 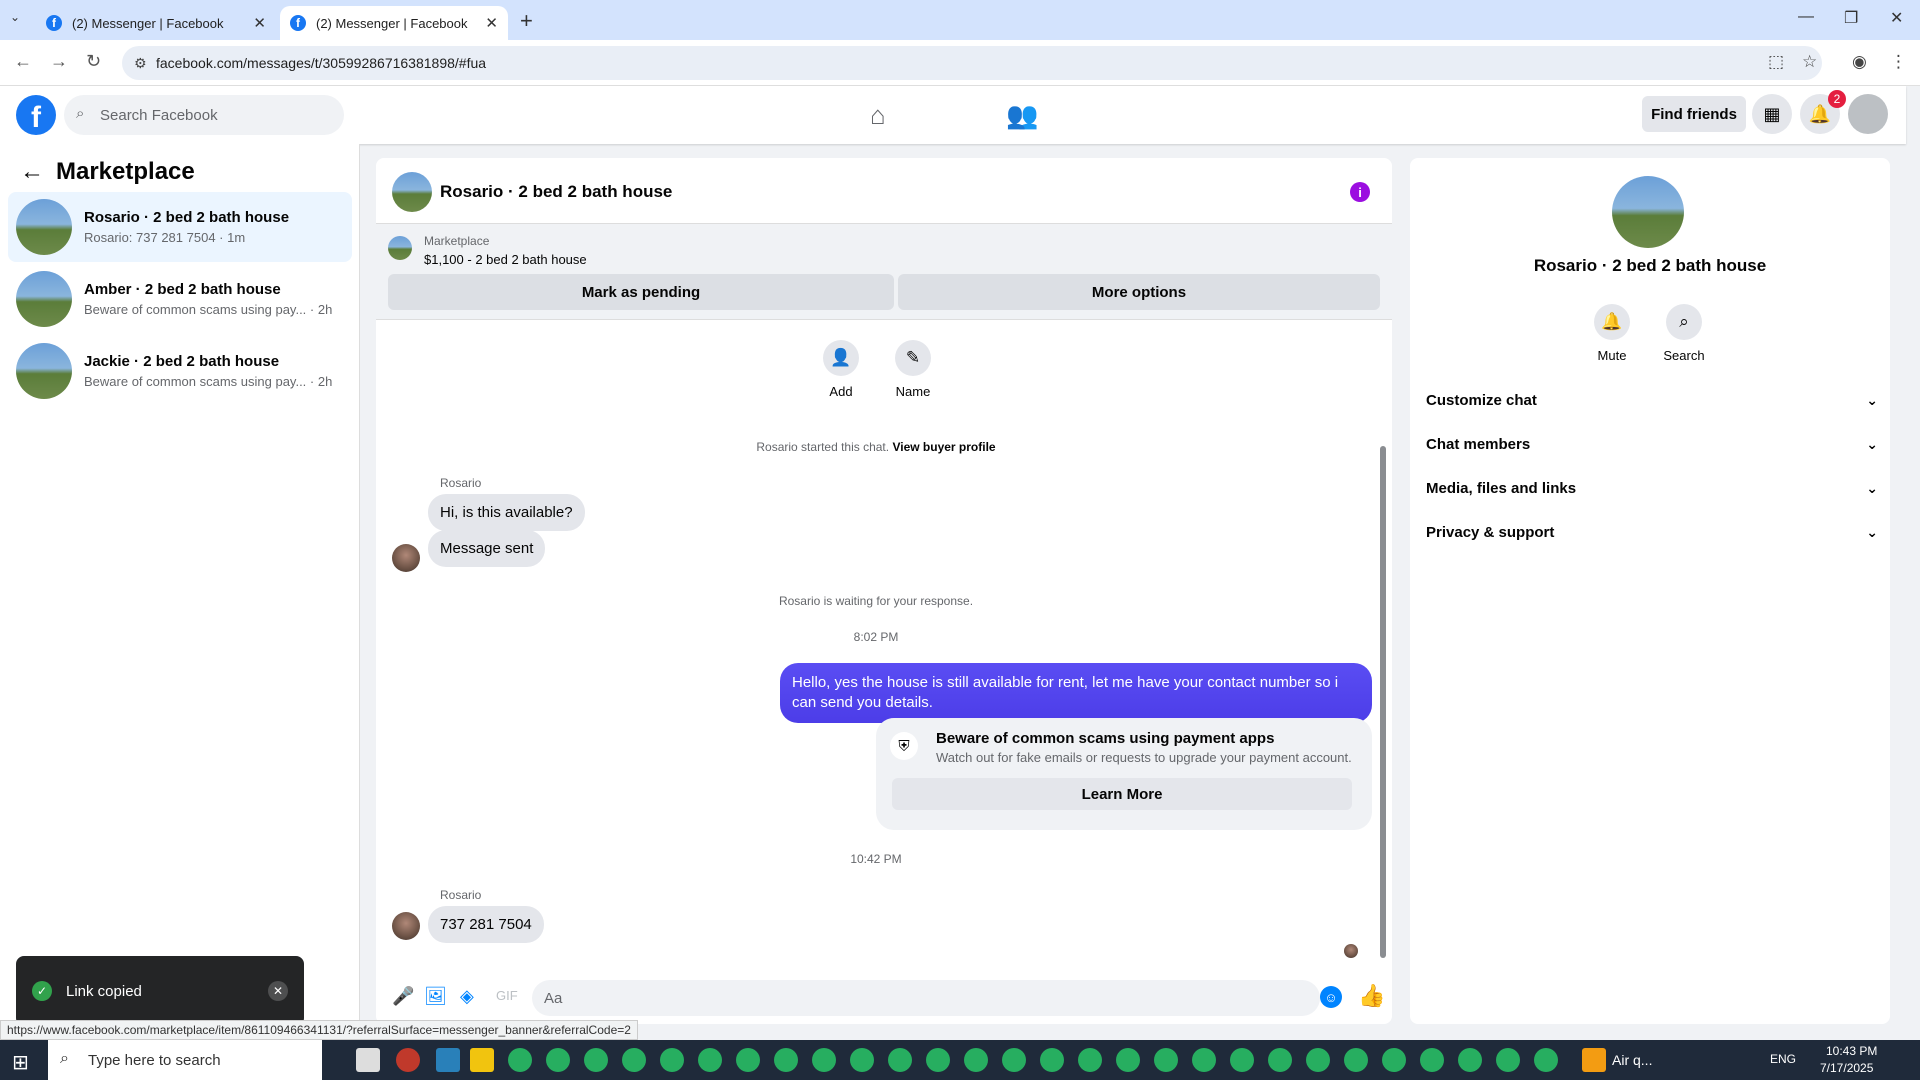 What do you see at coordinates (507, 995) in the screenshot?
I see `gif-icon: GIF` at bounding box center [507, 995].